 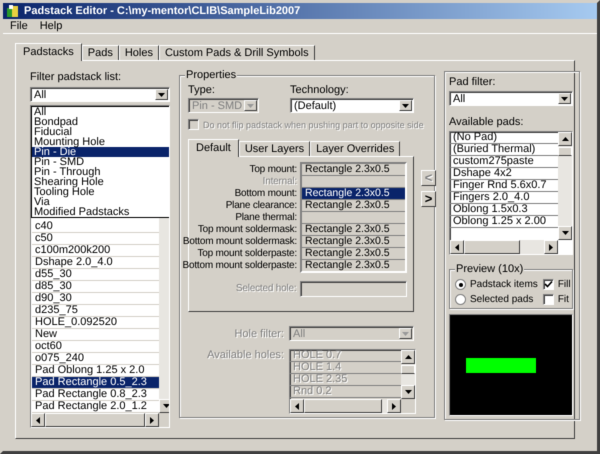 I want to click on list-item: Pad Rectangle 0.8_2.3, so click(x=95, y=395).